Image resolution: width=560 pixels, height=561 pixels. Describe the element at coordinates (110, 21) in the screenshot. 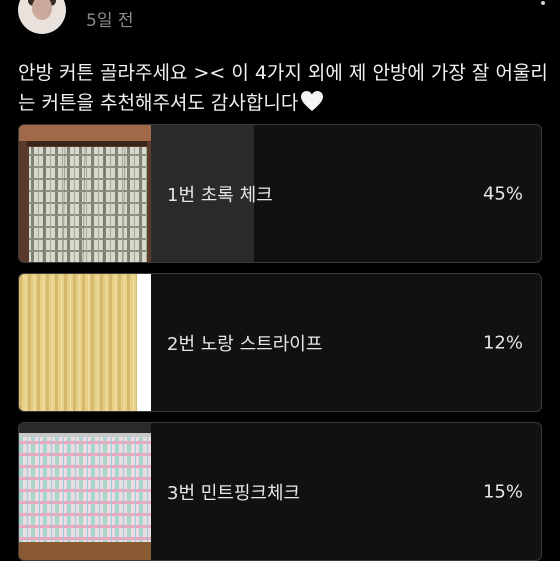

I see `post-time: 5일 전` at that location.